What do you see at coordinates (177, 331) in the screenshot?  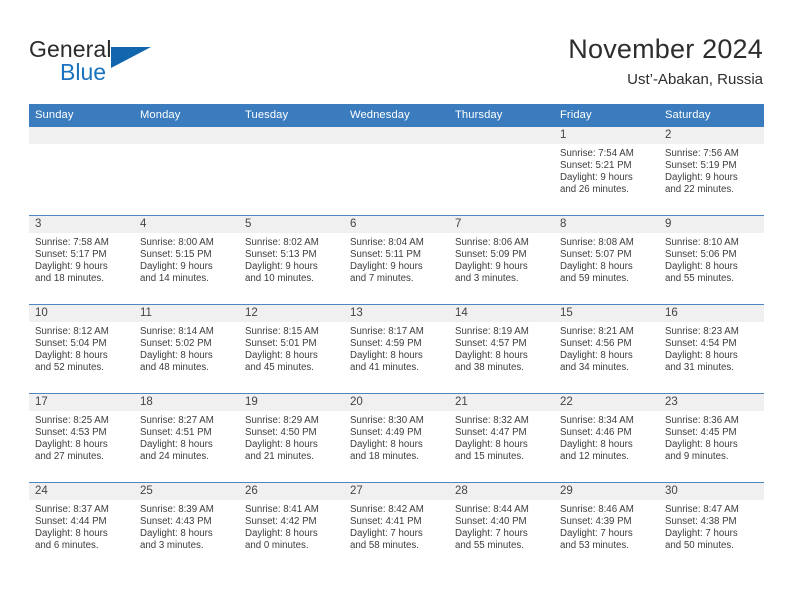 I see `sunrise-text: Sunrise: 8:14 AM` at bounding box center [177, 331].